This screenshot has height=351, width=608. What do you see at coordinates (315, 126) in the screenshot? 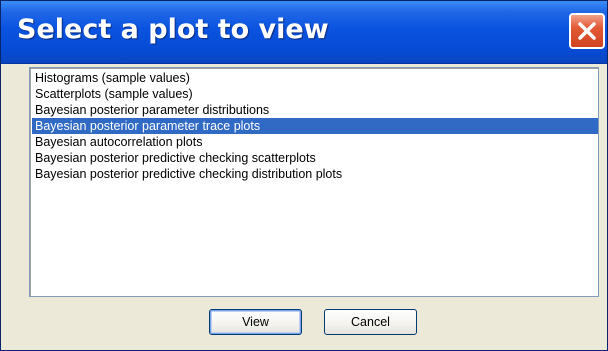
I see `list-item-trace-plots: Bayesian posterior parameter trace plots` at bounding box center [315, 126].